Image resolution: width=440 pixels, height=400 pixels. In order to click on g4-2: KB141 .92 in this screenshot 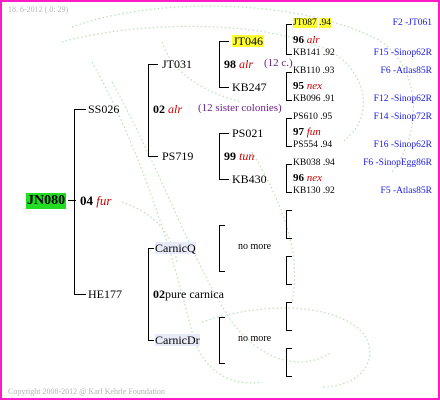, I will do `click(314, 53)`.